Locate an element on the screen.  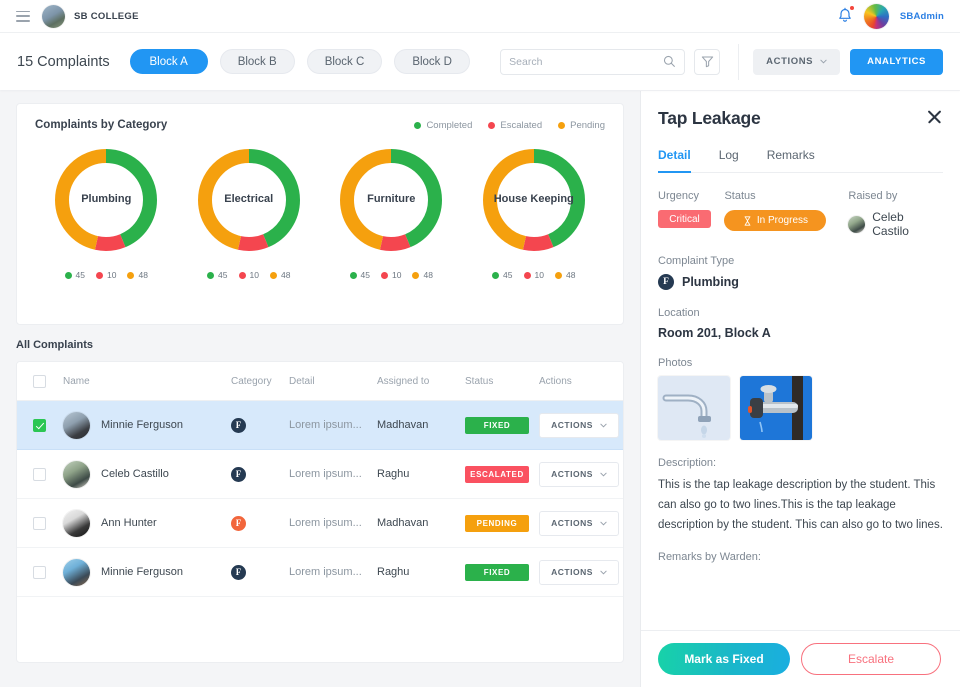
mark-as-fixed-button: Mark as Fixed is located at coordinates (724, 659).